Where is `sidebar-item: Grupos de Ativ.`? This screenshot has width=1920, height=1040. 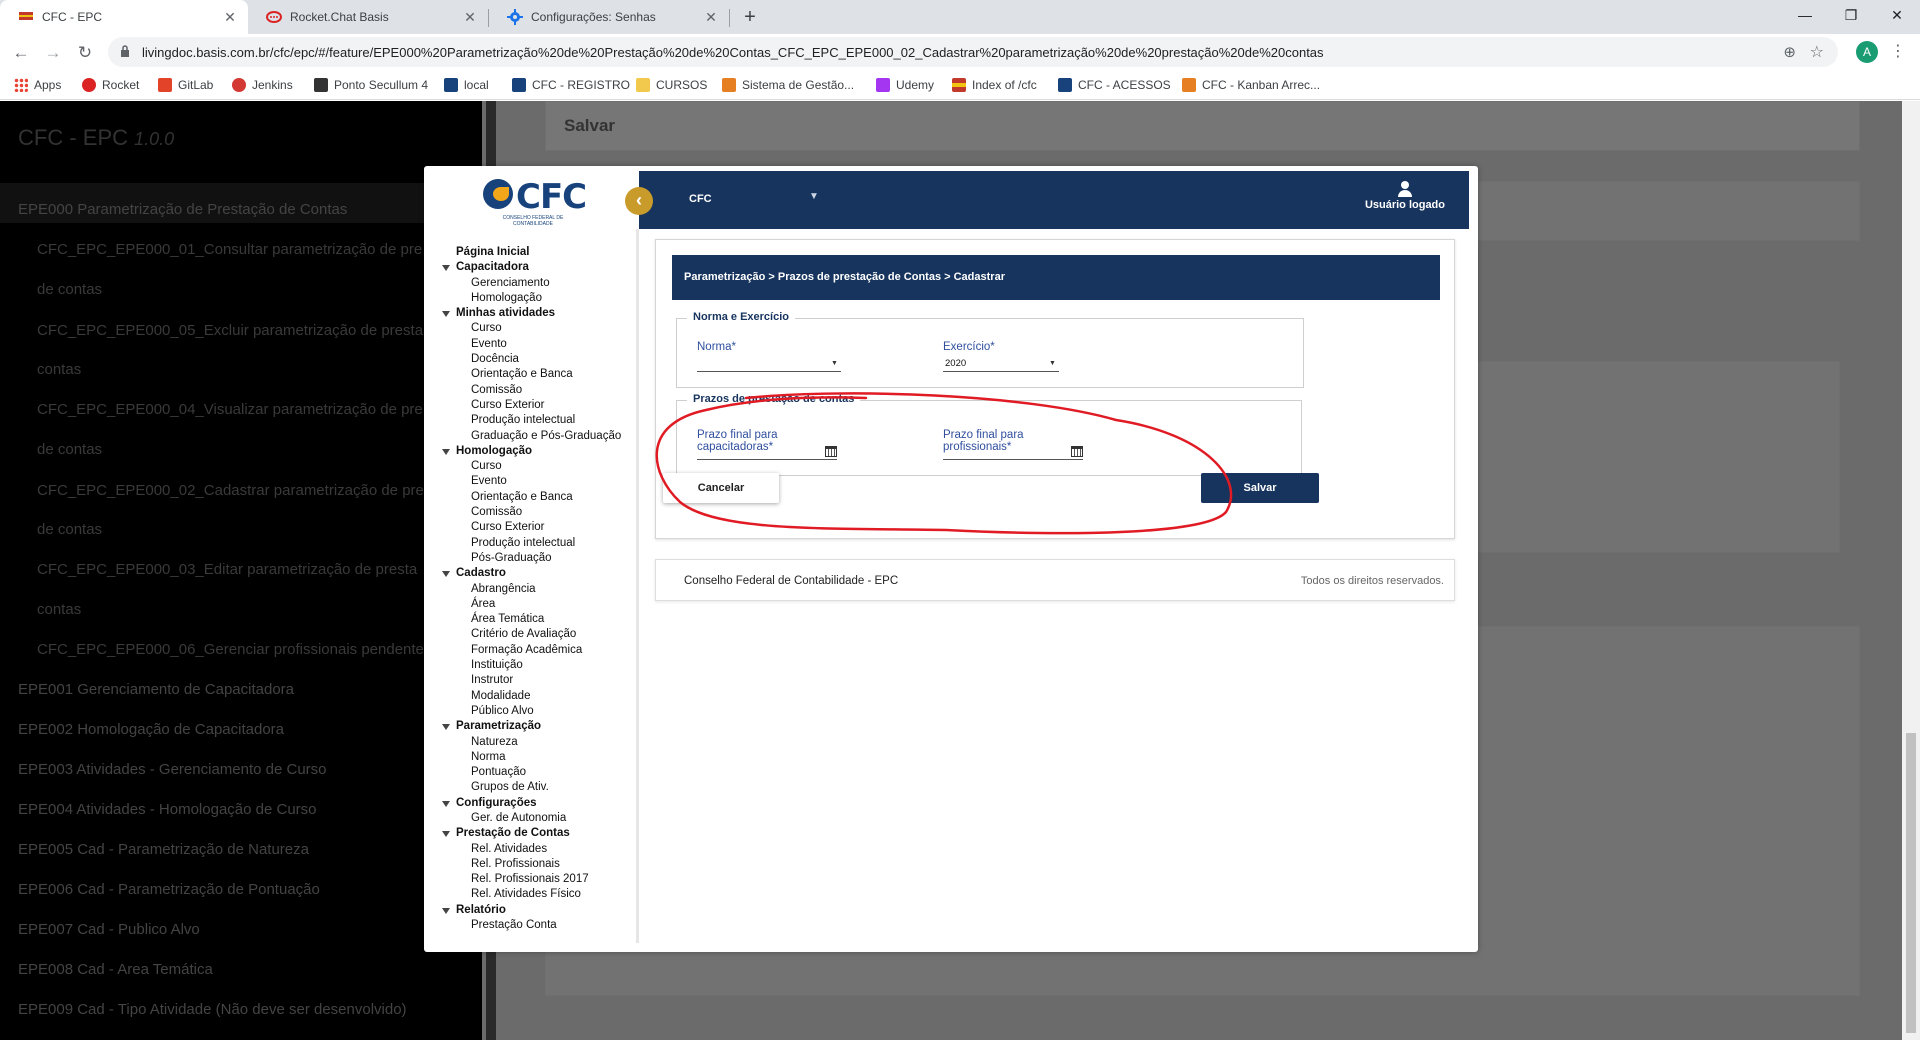 sidebar-item: Grupos de Ativ. is located at coordinates (531, 787).